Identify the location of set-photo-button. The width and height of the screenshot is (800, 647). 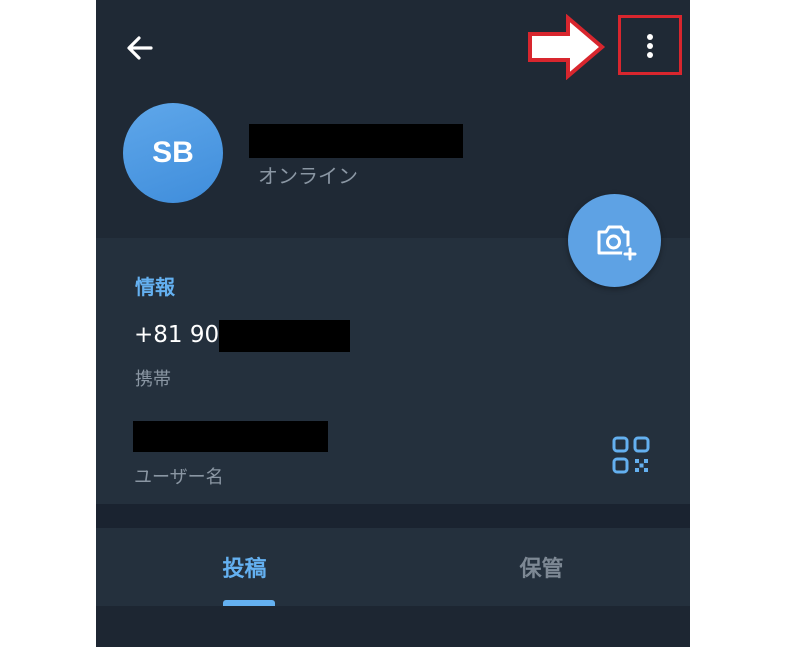
(614, 240).